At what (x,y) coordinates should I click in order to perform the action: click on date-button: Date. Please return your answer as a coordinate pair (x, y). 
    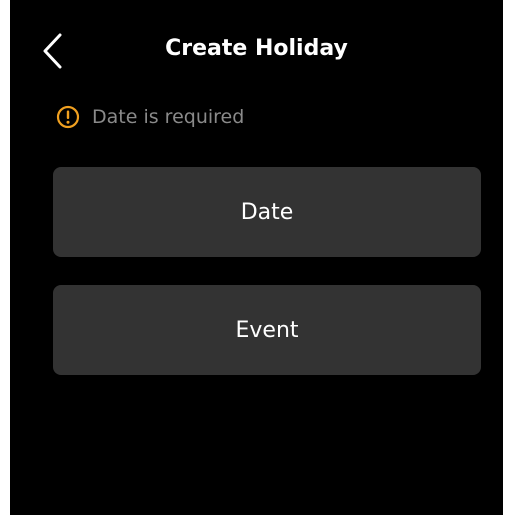
    Looking at the image, I should click on (267, 212).